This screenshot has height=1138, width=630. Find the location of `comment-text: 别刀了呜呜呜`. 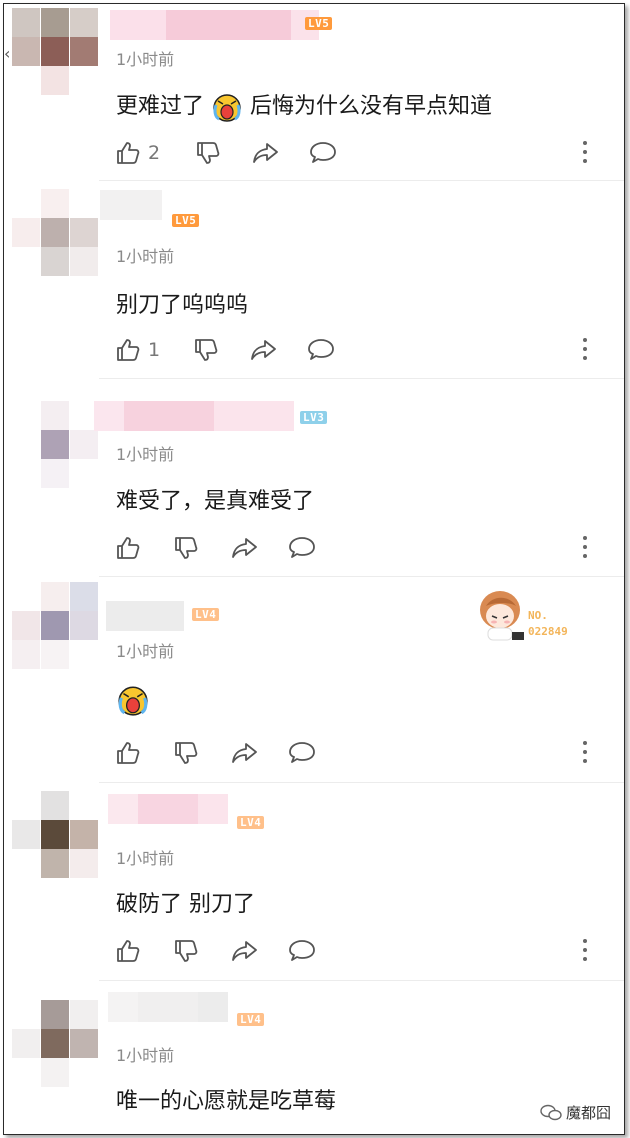

comment-text: 别刀了呜呜呜 is located at coordinates (182, 305).